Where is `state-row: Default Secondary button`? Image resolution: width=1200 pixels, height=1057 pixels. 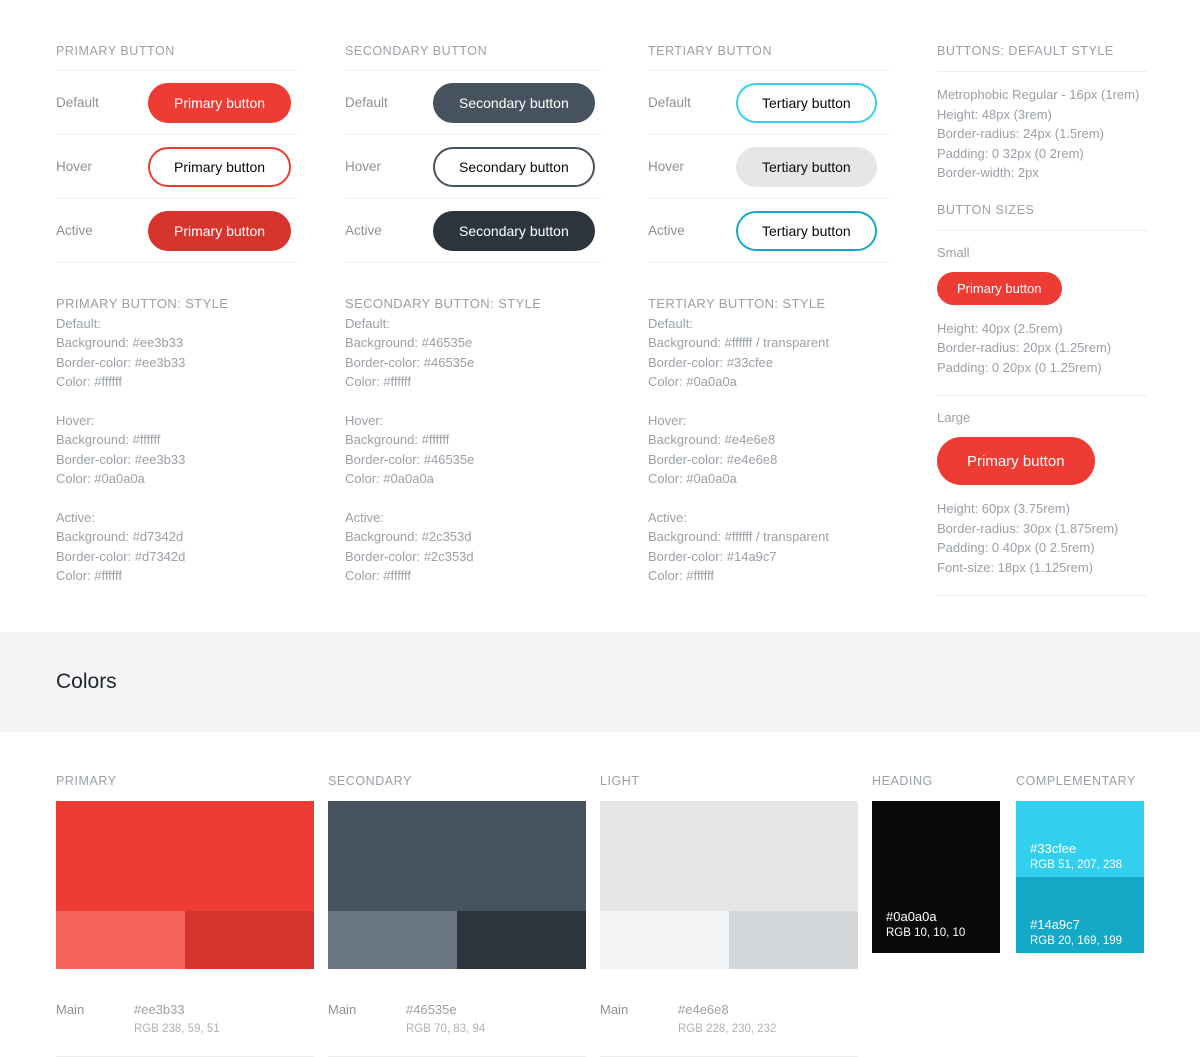
state-row: Default Secondary button is located at coordinates (473, 103).